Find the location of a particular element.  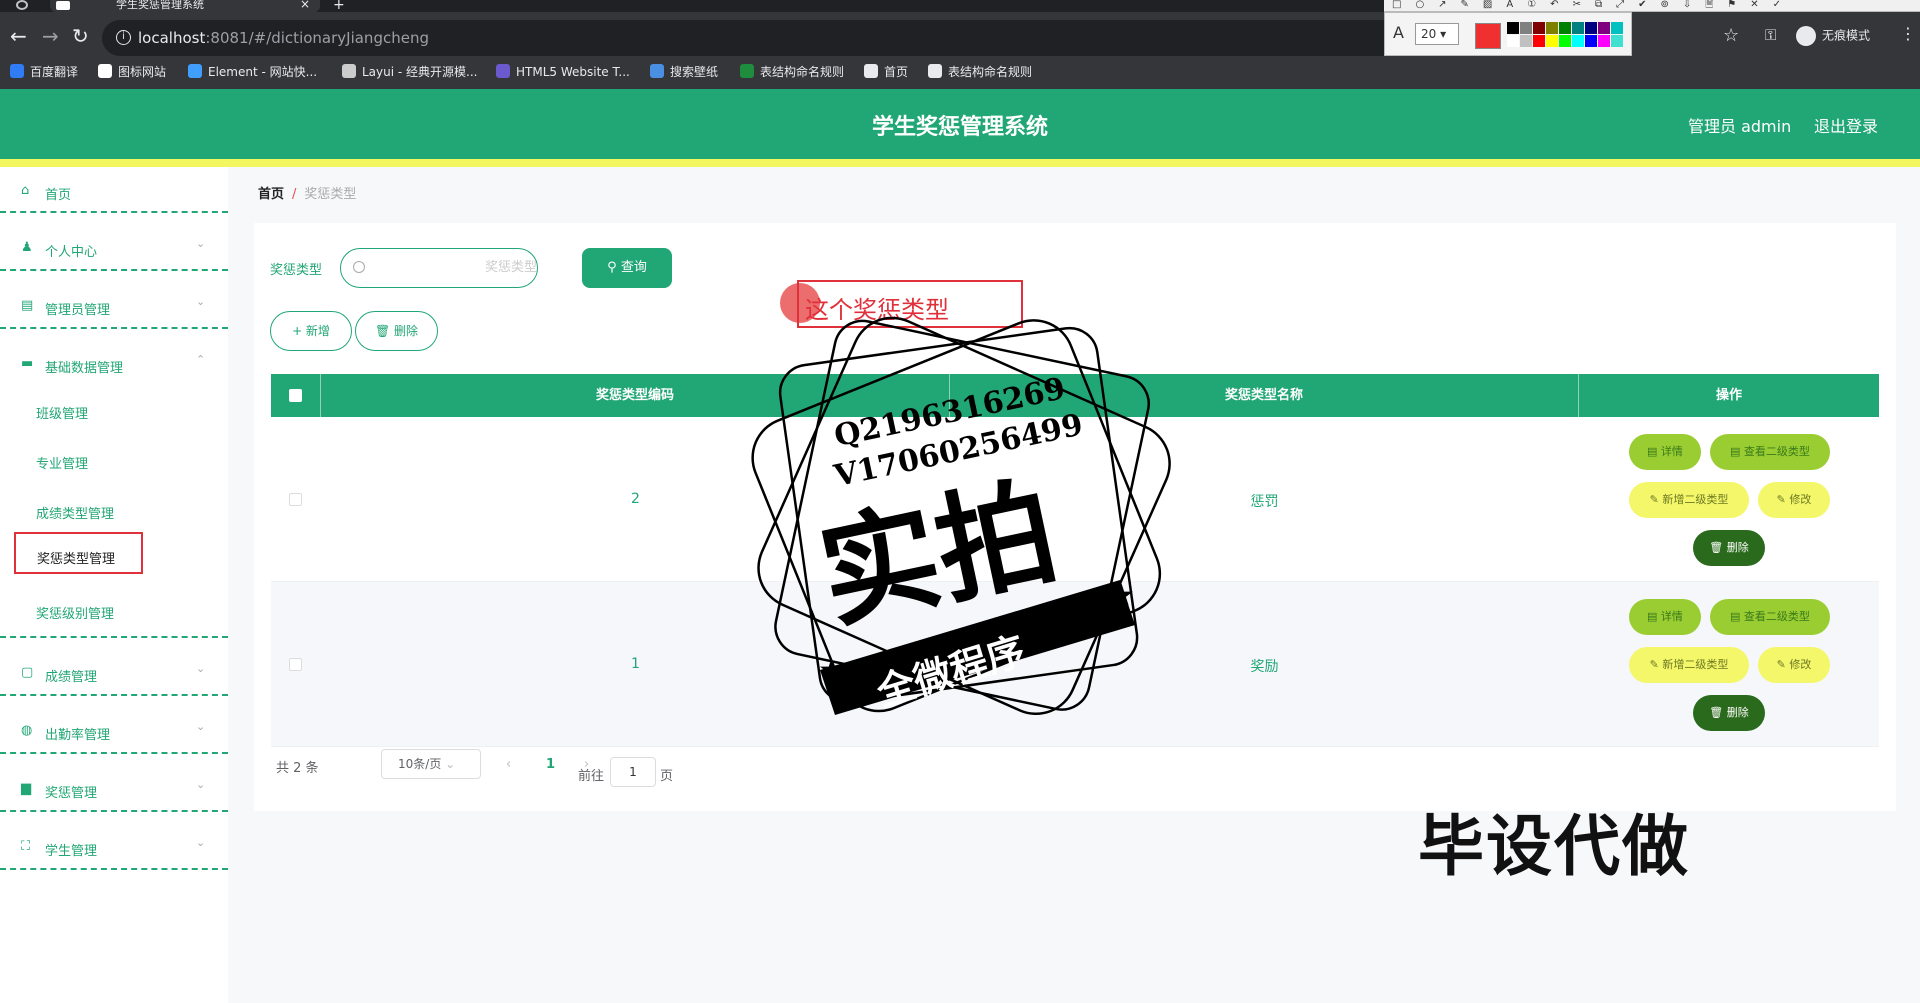

reload-icon: ↻ is located at coordinates (80, 36).